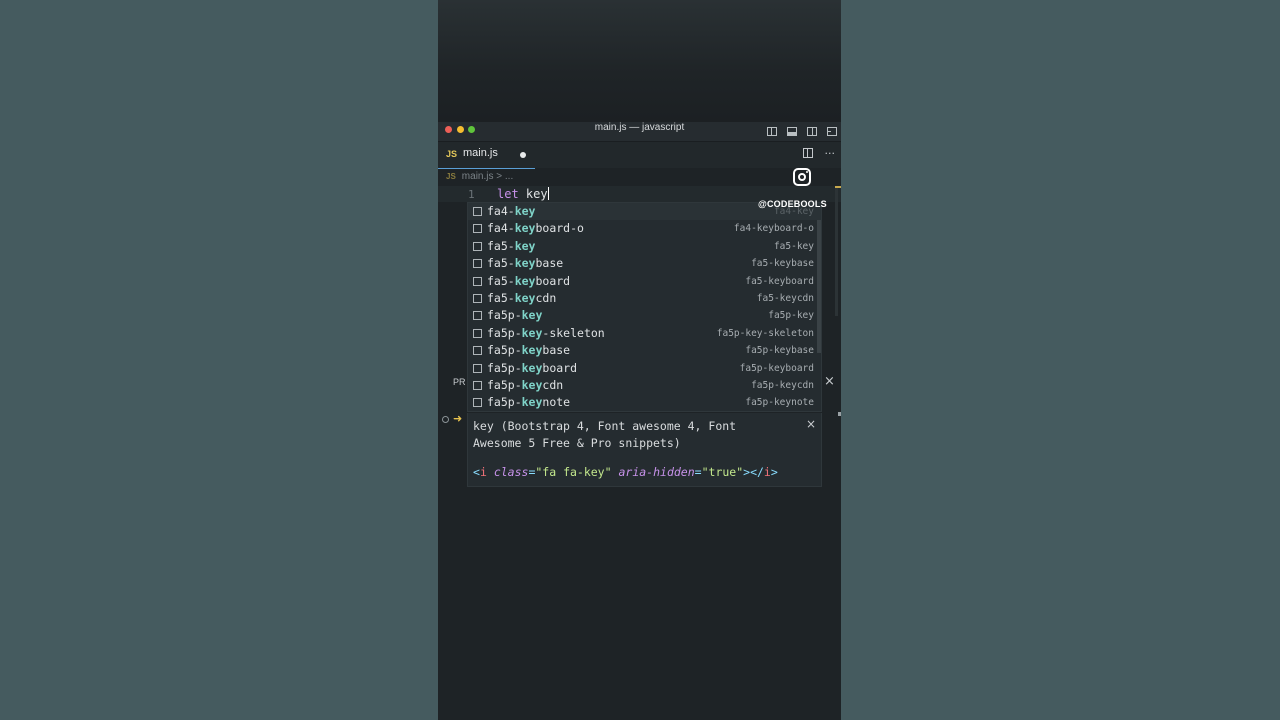  What do you see at coordinates (501, 228) in the screenshot?
I see `suggestion-prefix: fa4-` at bounding box center [501, 228].